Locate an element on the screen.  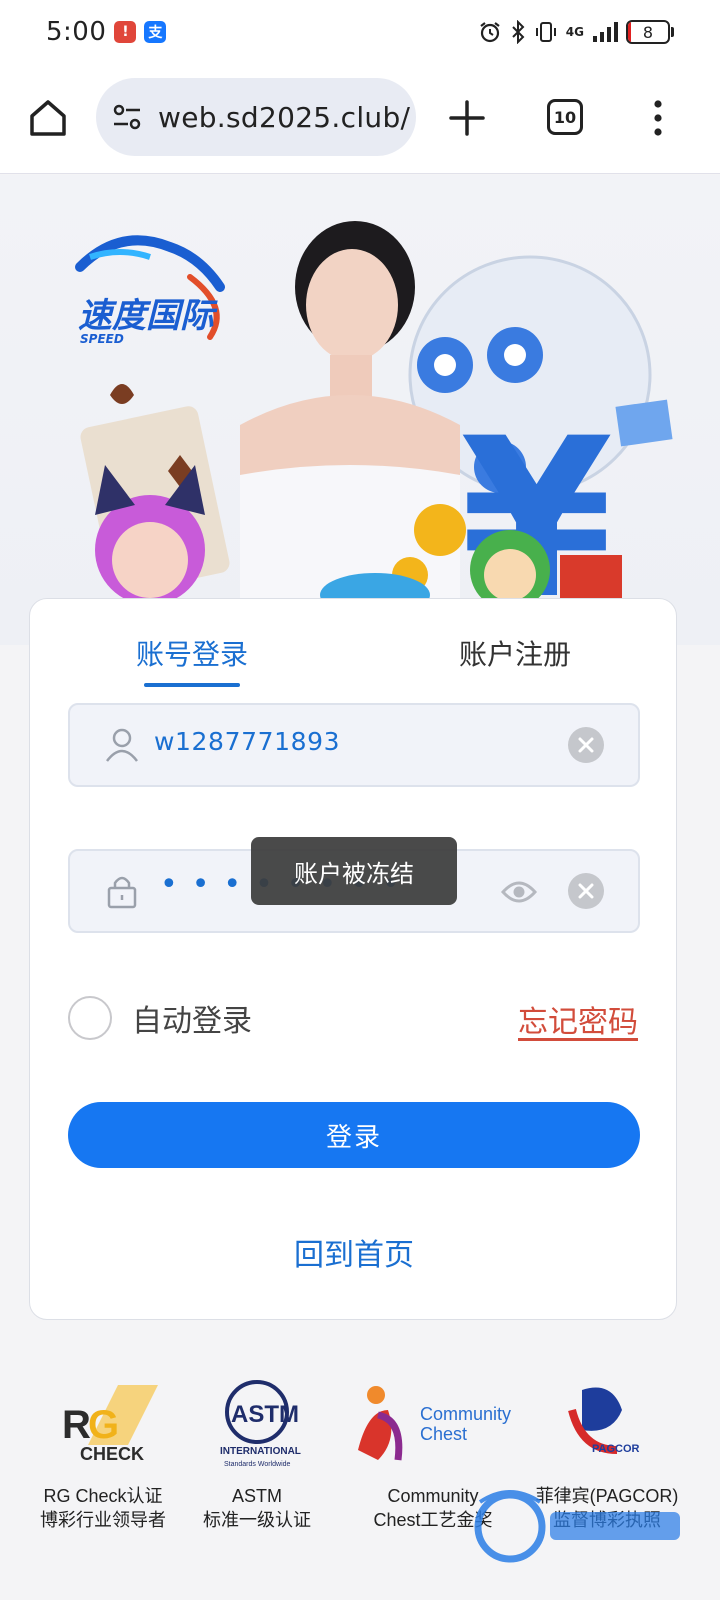
badge-caption-1: ASTM is located at coordinates (256, 1496).